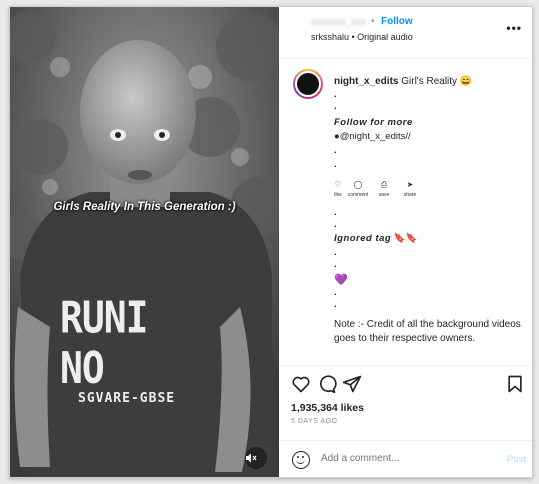 Image resolution: width=539 pixels, height=484 pixels. Describe the element at coordinates (308, 84) in the screenshot. I see `avatar` at that location.